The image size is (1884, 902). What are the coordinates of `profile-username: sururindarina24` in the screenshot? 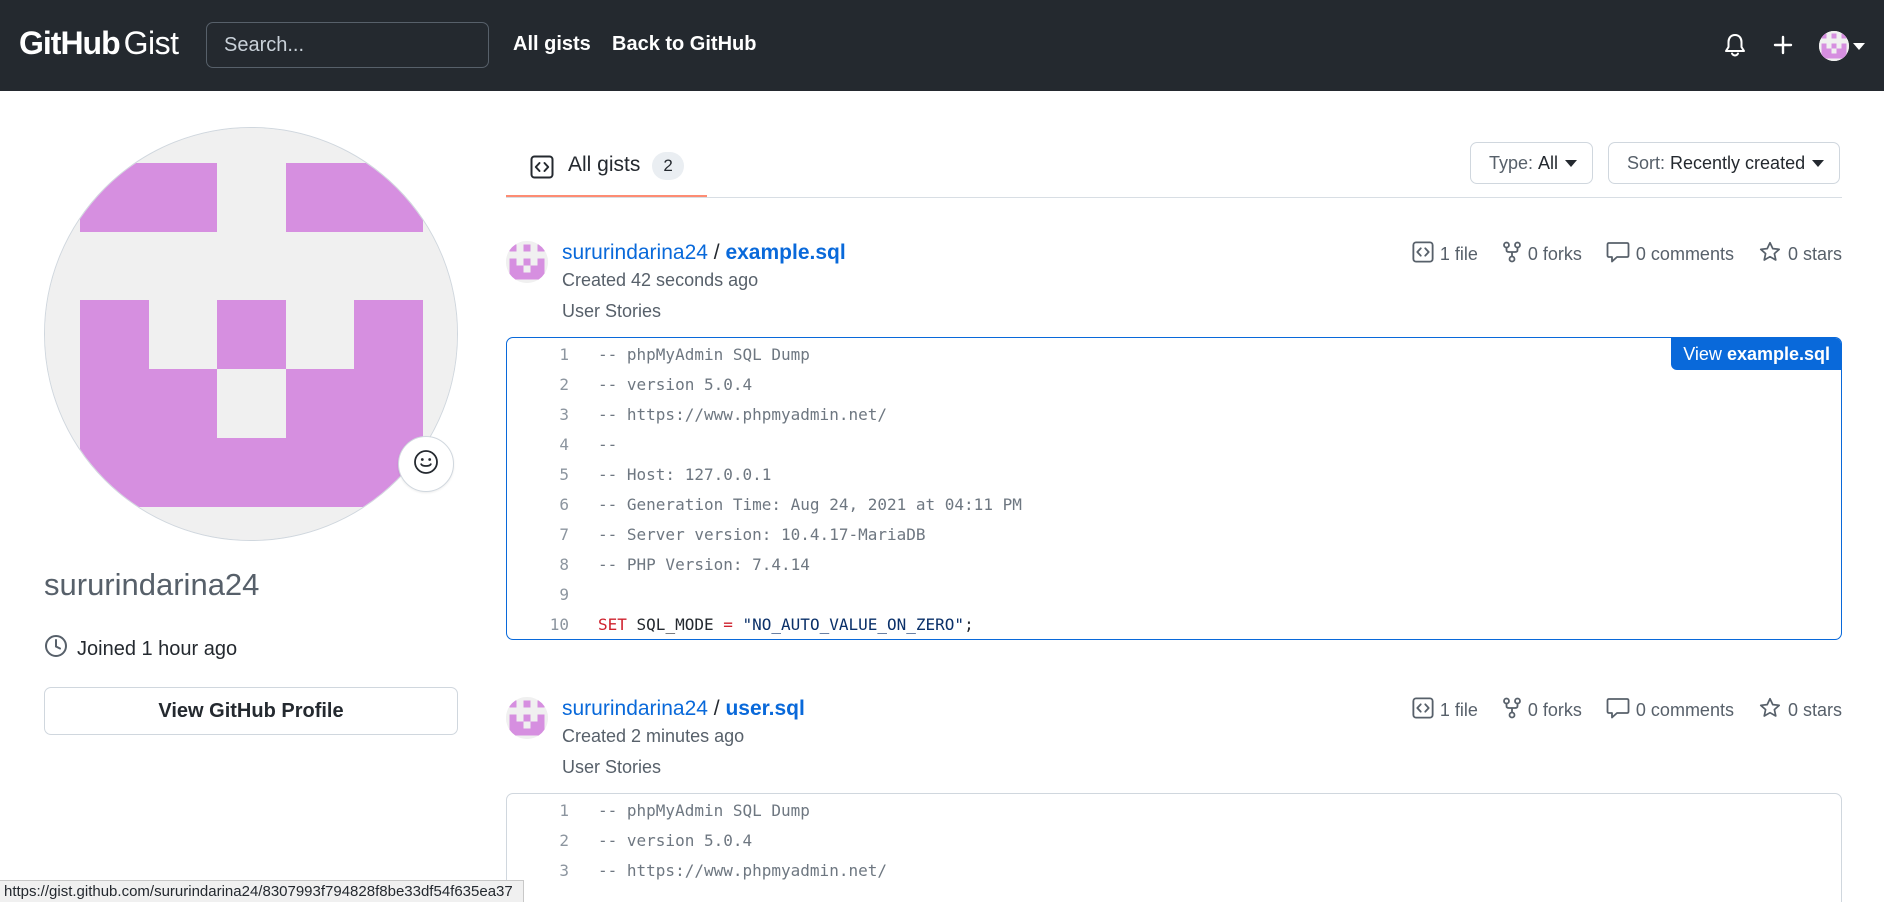 It's located at (152, 584).